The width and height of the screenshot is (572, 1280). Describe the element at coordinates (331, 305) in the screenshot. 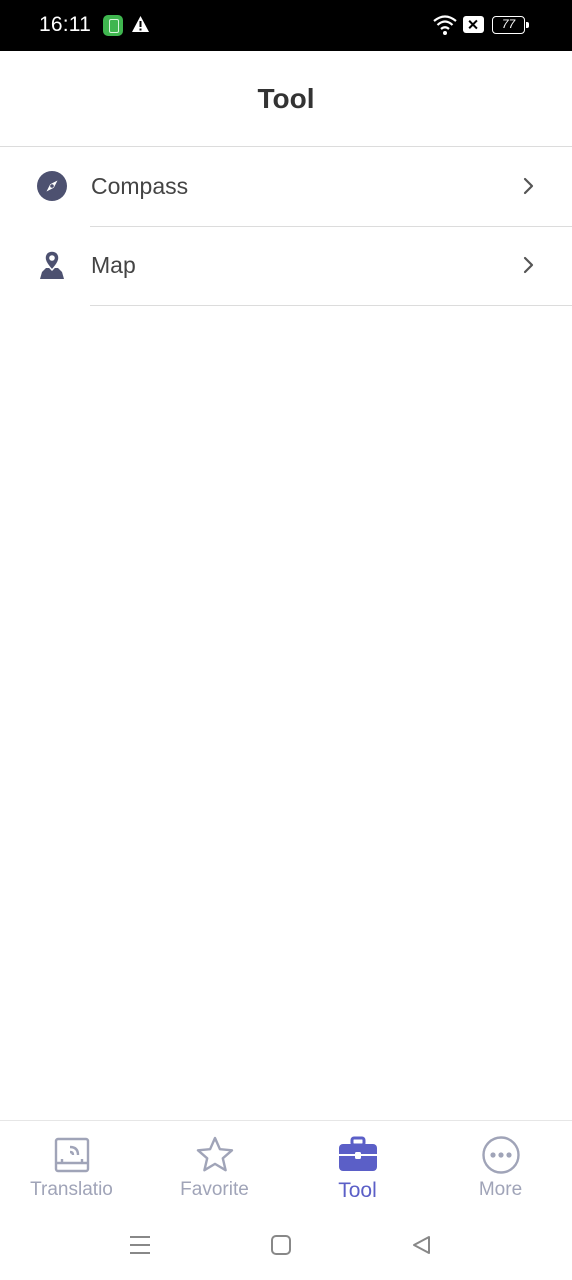

I see `divider` at that location.